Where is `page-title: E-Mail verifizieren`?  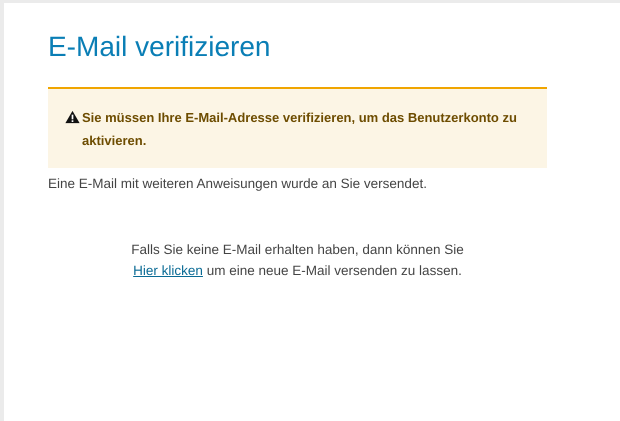 page-title: E-Mail verifizieren is located at coordinates (160, 47).